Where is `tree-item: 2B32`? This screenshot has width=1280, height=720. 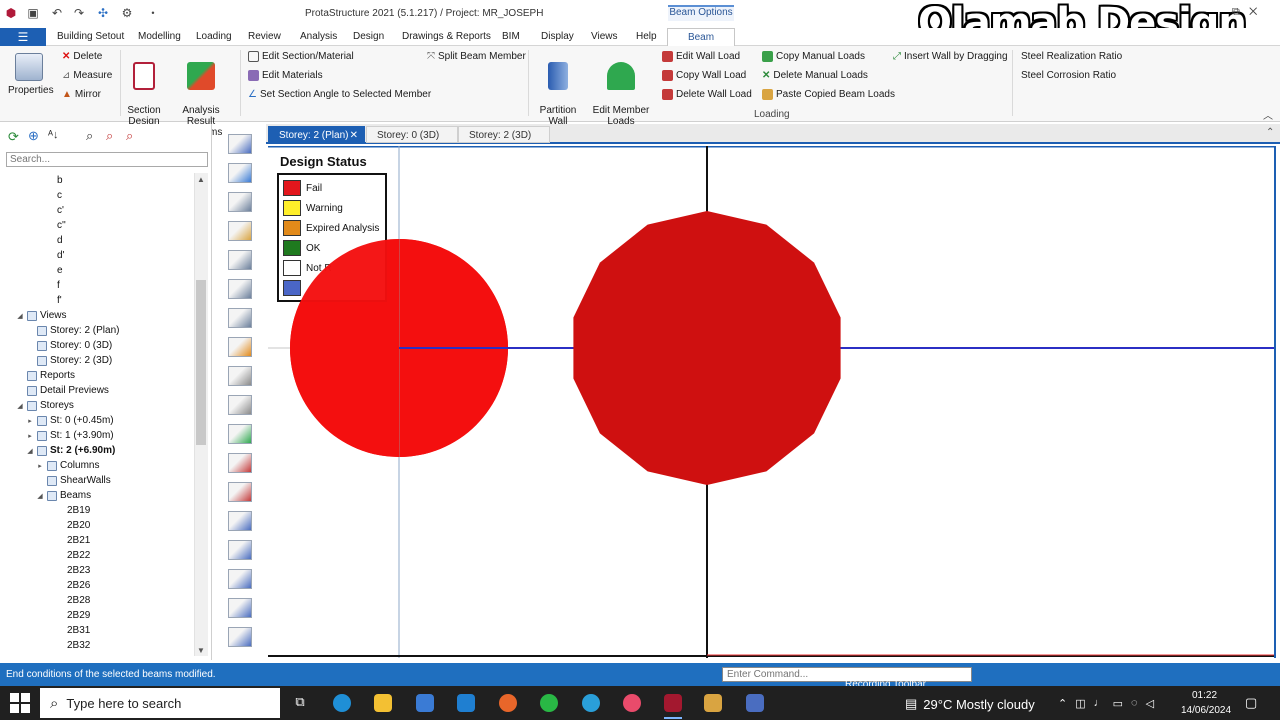
tree-item: 2B32 is located at coordinates (100, 645).